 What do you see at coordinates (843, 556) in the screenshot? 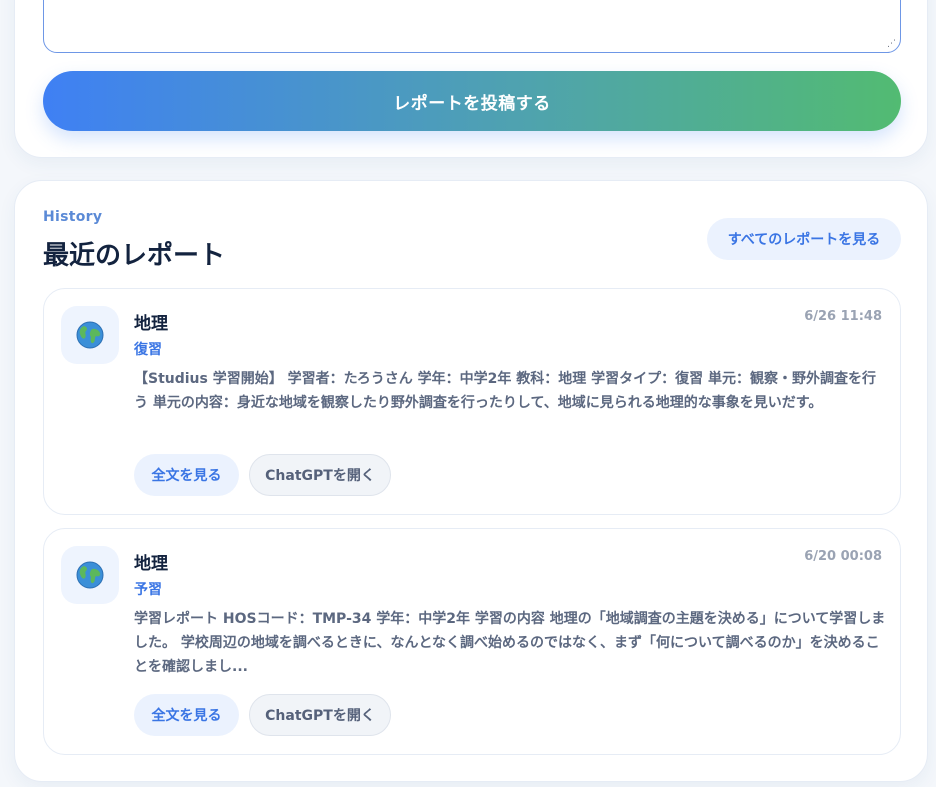
I see `report-timestamp: 6/20 00:08` at bounding box center [843, 556].